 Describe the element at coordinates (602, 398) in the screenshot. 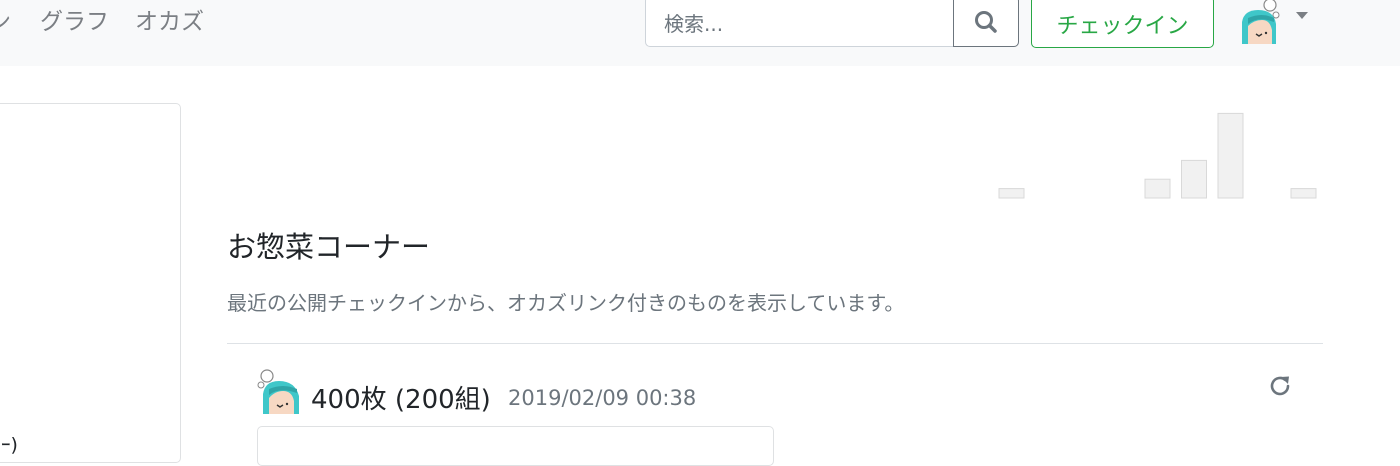

I see `item-timestamp: 2019/02/09 00:38` at that location.